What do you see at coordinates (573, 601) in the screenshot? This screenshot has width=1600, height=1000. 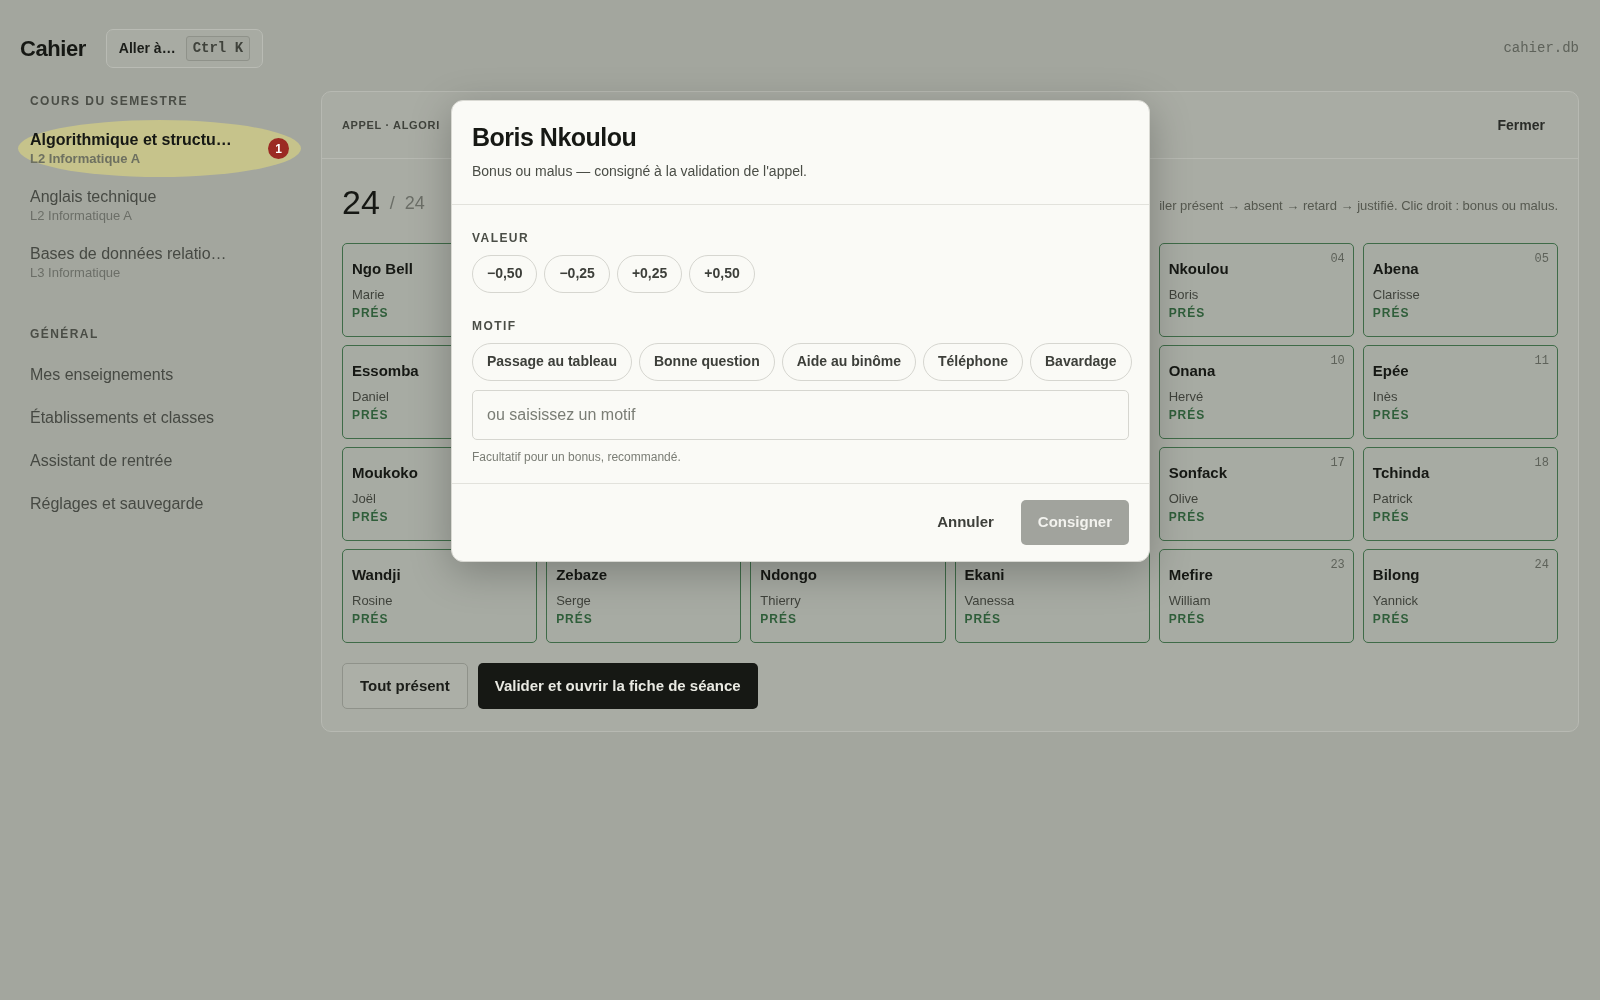 I see `student-first-name: Serge` at bounding box center [573, 601].